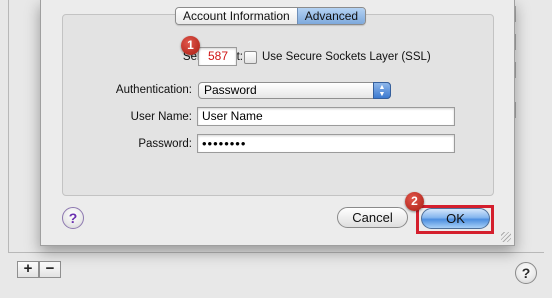  What do you see at coordinates (165, 144) in the screenshot?
I see `password-label: Password:` at bounding box center [165, 144].